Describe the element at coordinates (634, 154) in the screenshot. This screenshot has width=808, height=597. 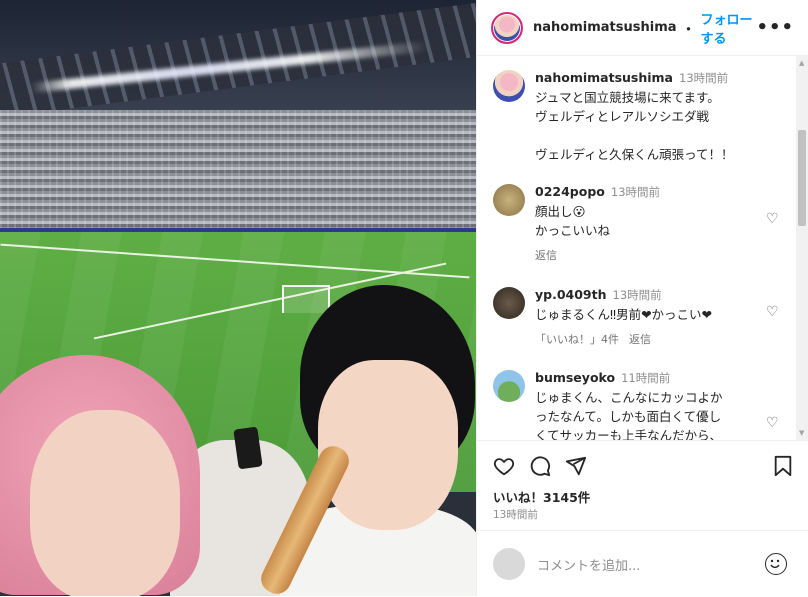
I see `caption-line: ヴェルディと久保くん頑張って！！` at that location.